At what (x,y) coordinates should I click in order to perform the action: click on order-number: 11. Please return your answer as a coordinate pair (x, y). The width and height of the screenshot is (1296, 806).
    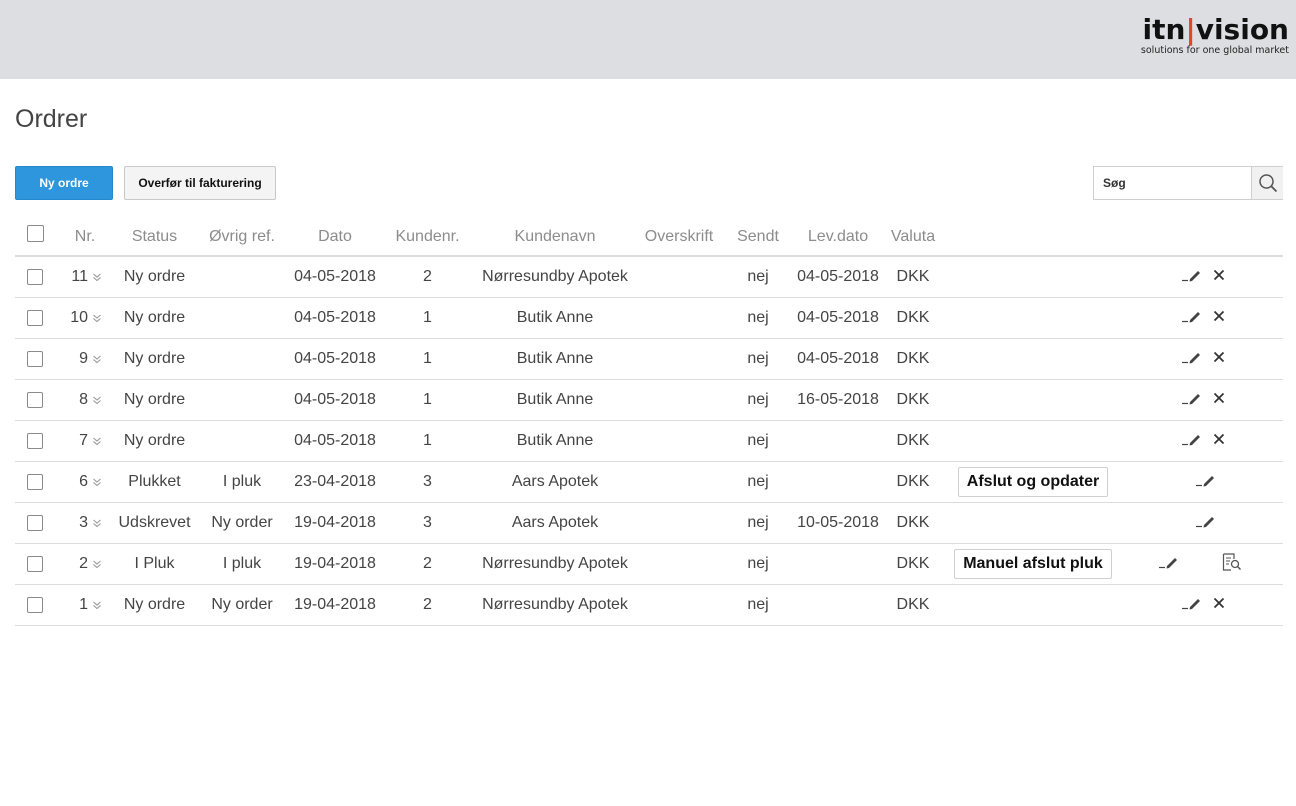
    Looking at the image, I should click on (78, 277).